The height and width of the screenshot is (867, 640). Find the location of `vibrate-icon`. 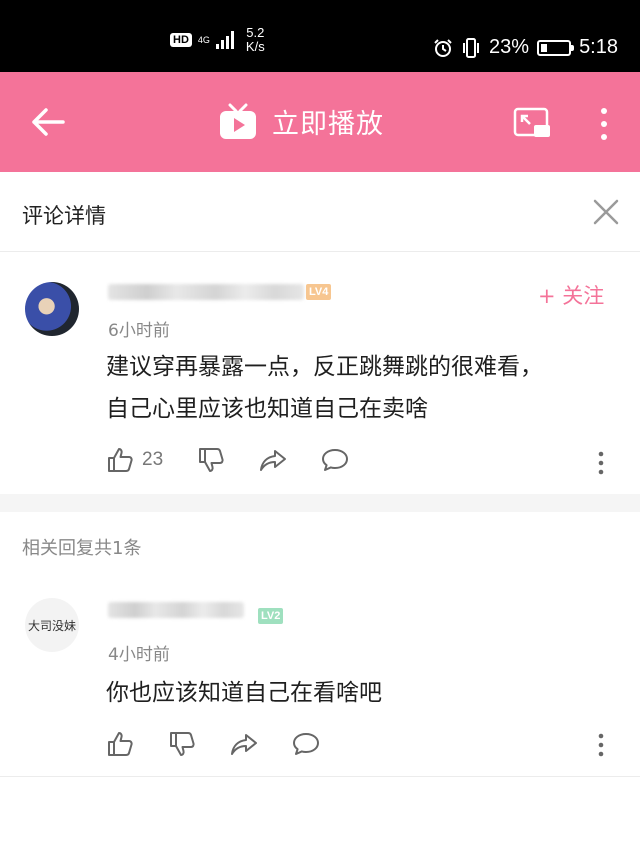

vibrate-icon is located at coordinates (471, 47).